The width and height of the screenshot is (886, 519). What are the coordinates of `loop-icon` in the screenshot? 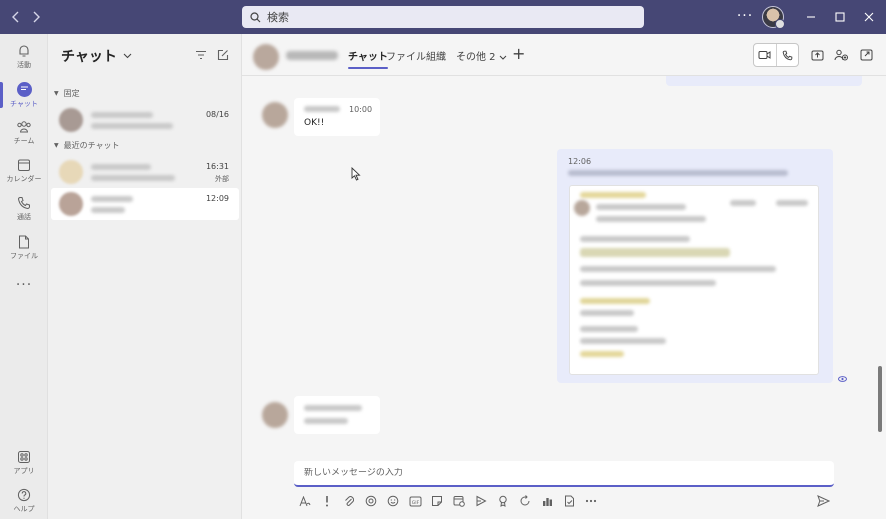 It's located at (371, 501).